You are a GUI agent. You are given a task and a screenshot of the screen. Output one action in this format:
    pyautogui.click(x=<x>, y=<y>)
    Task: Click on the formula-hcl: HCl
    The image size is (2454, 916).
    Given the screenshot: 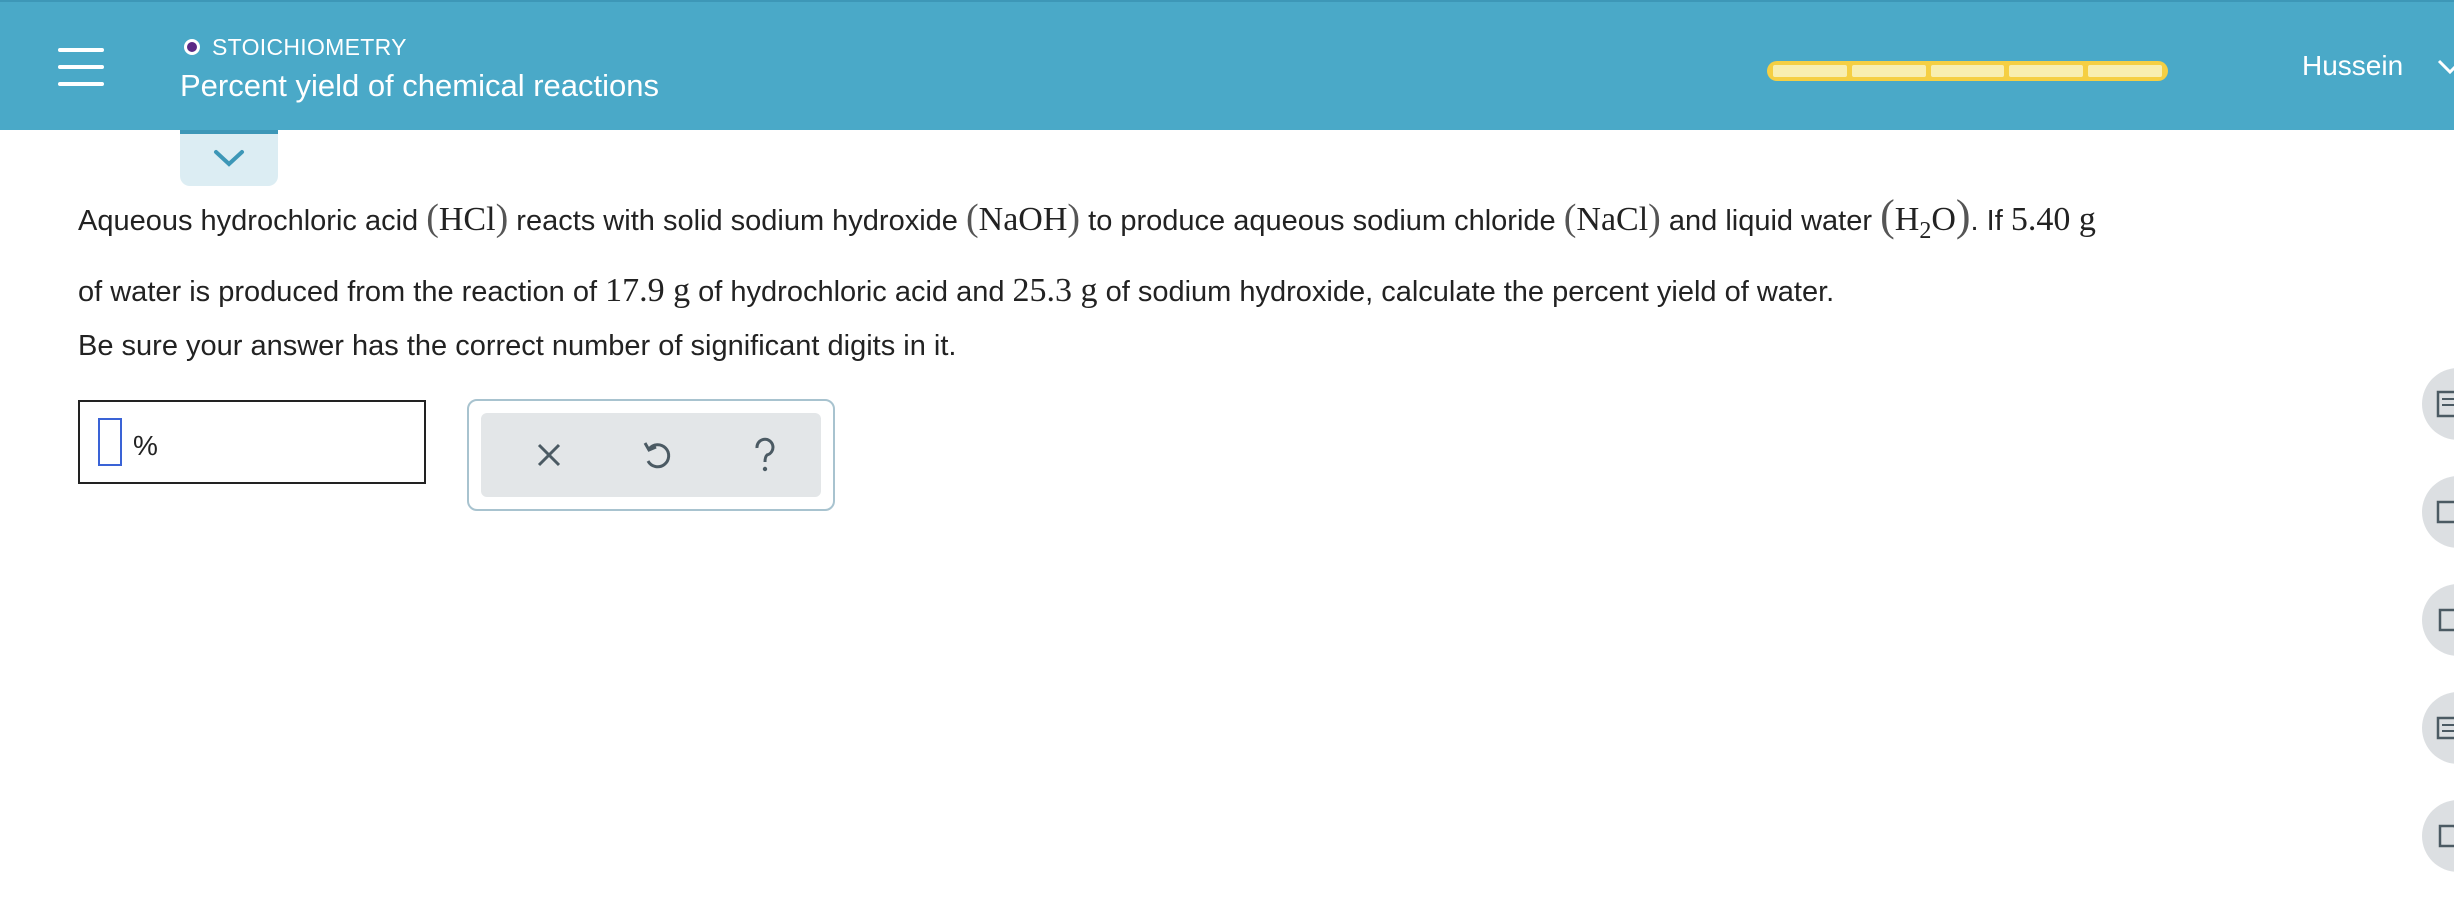 What is the action you would take?
    pyautogui.click(x=467, y=219)
    